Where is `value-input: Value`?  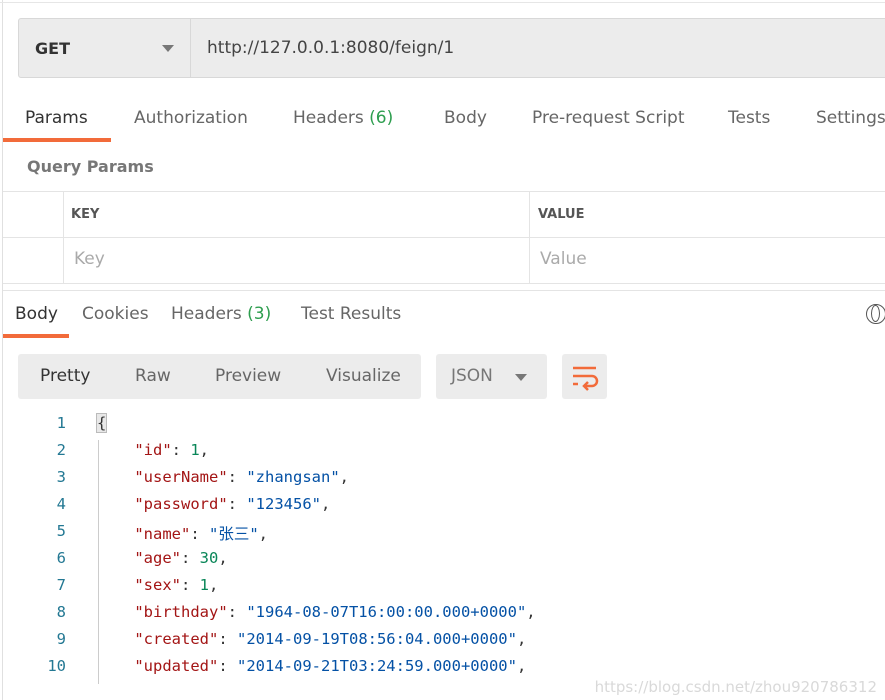 value-input: Value is located at coordinates (563, 259).